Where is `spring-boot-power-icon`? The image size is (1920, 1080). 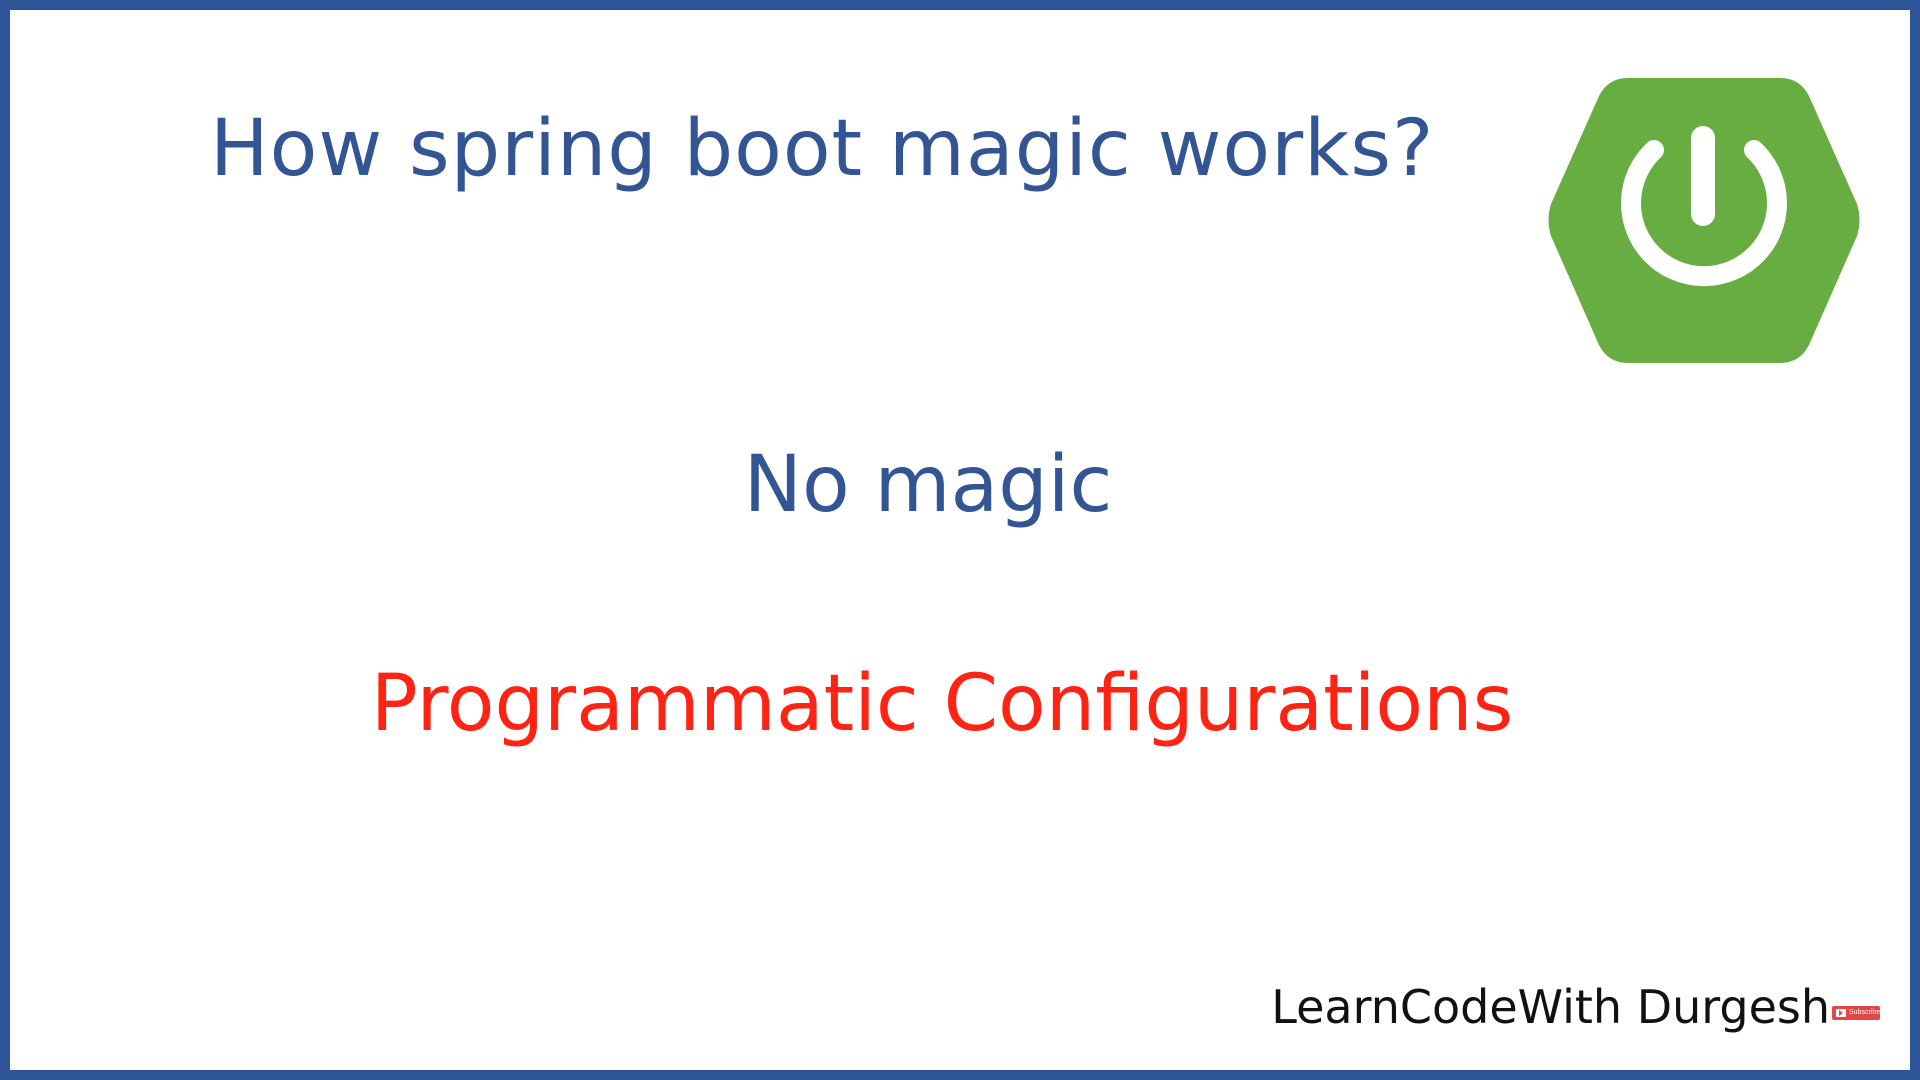 spring-boot-power-icon is located at coordinates (1704, 220).